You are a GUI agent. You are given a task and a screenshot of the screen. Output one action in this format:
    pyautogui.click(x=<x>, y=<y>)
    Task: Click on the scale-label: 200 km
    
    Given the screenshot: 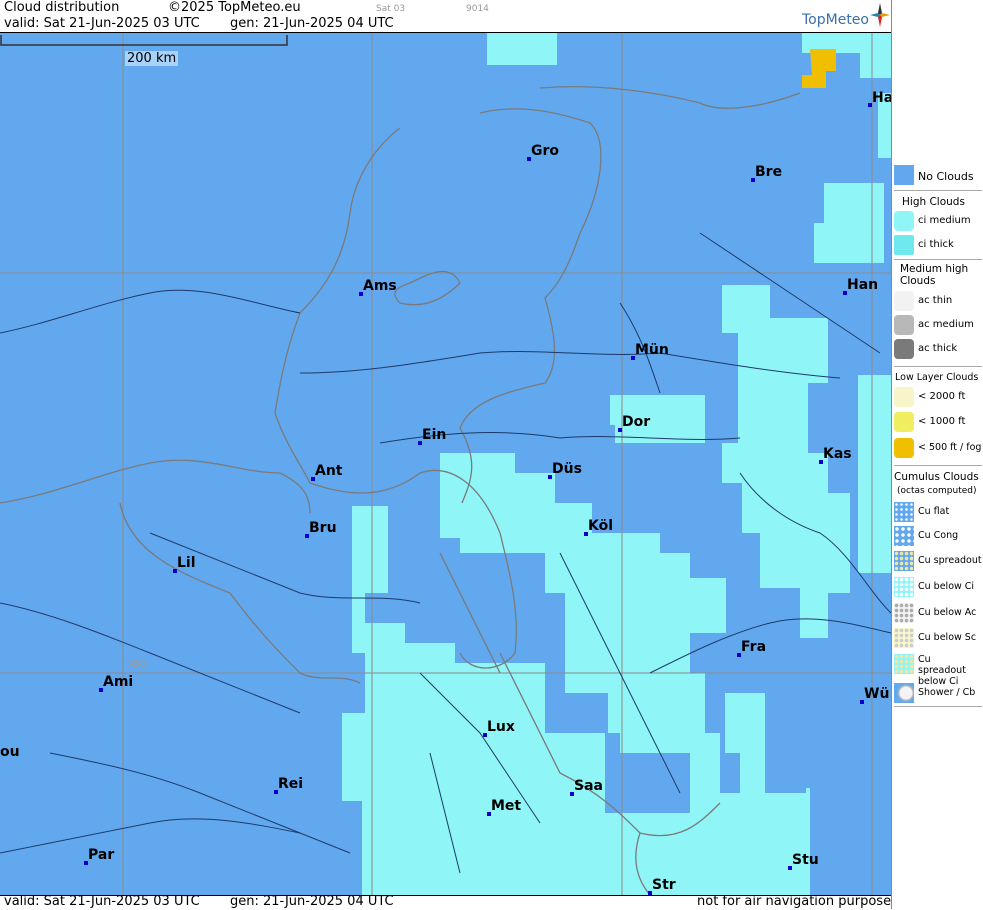 What is the action you would take?
    pyautogui.click(x=152, y=58)
    